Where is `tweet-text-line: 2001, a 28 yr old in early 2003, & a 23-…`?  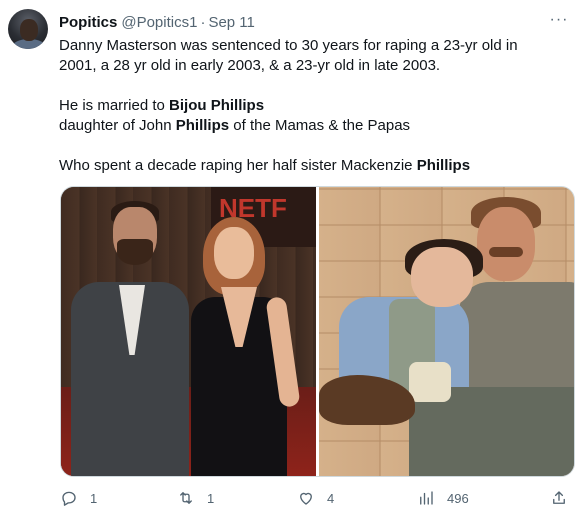
tweet-text-line: 2001, a 28 yr old in early 2003, & a 23-… is located at coordinates (250, 65).